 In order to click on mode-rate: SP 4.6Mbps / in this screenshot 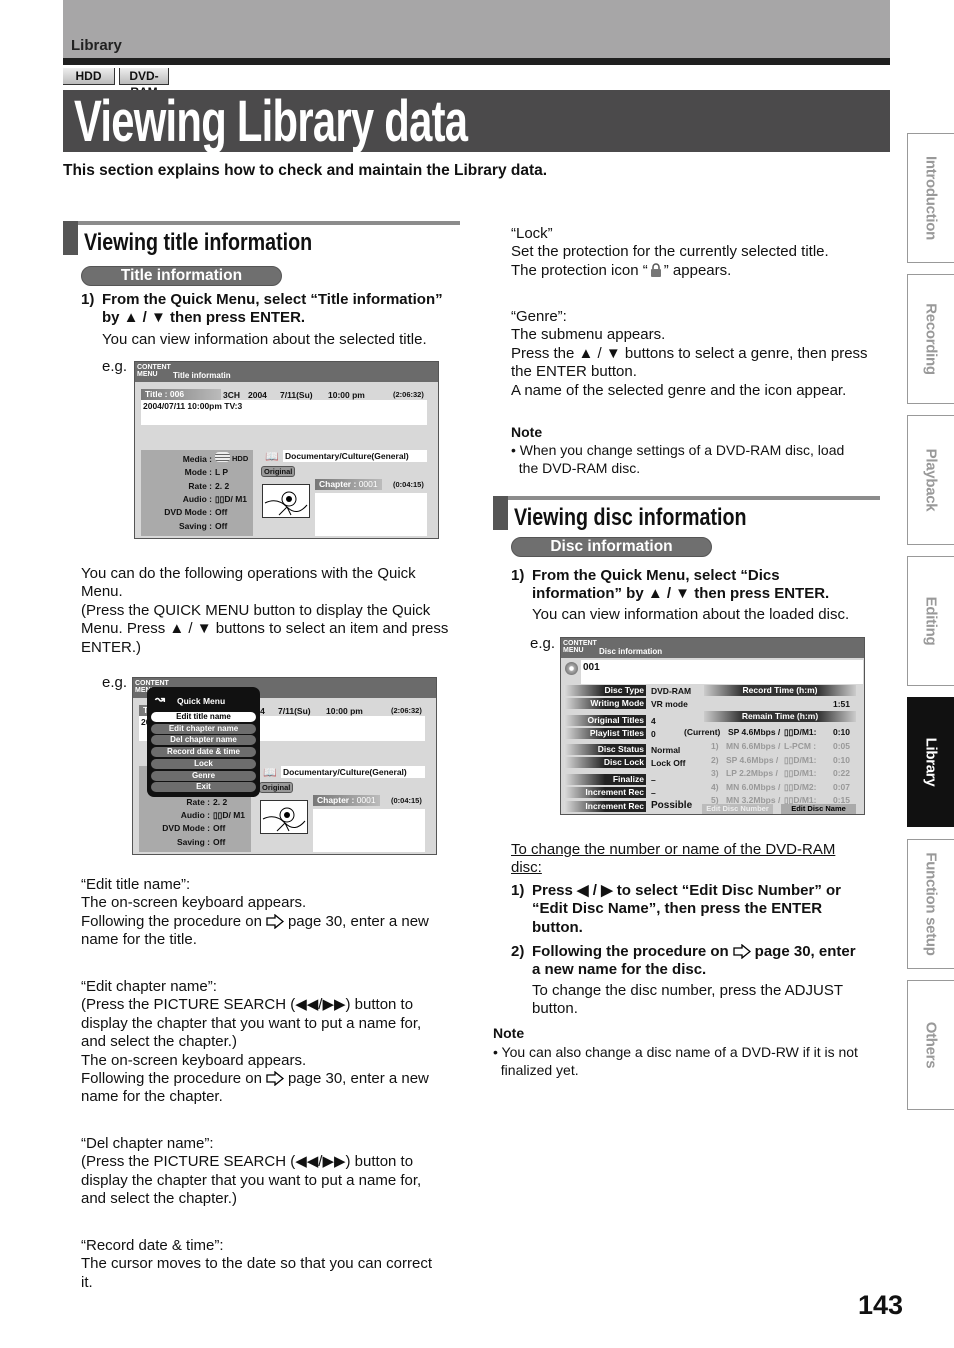, I will do `click(752, 759)`.